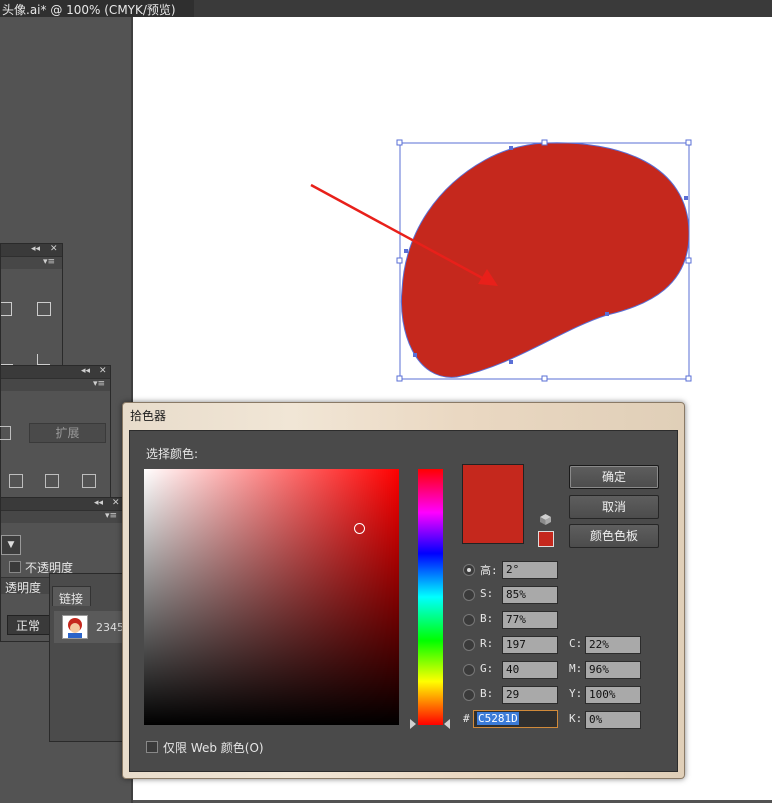 This screenshot has width=772, height=803. What do you see at coordinates (487, 593) in the screenshot?
I see `saturation-label: S:` at bounding box center [487, 593].